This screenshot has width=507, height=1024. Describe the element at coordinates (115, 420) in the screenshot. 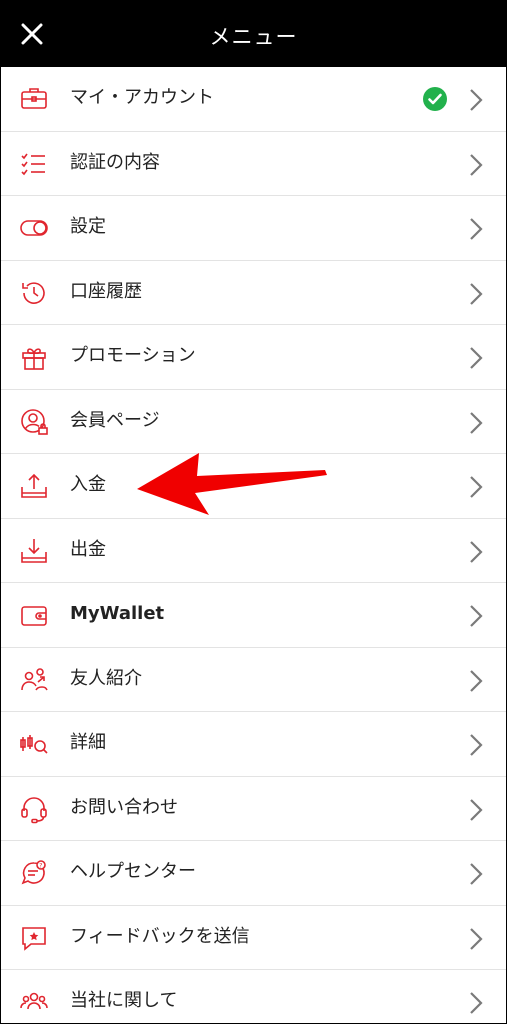

I see `menu-item-label: 会員ページ` at that location.